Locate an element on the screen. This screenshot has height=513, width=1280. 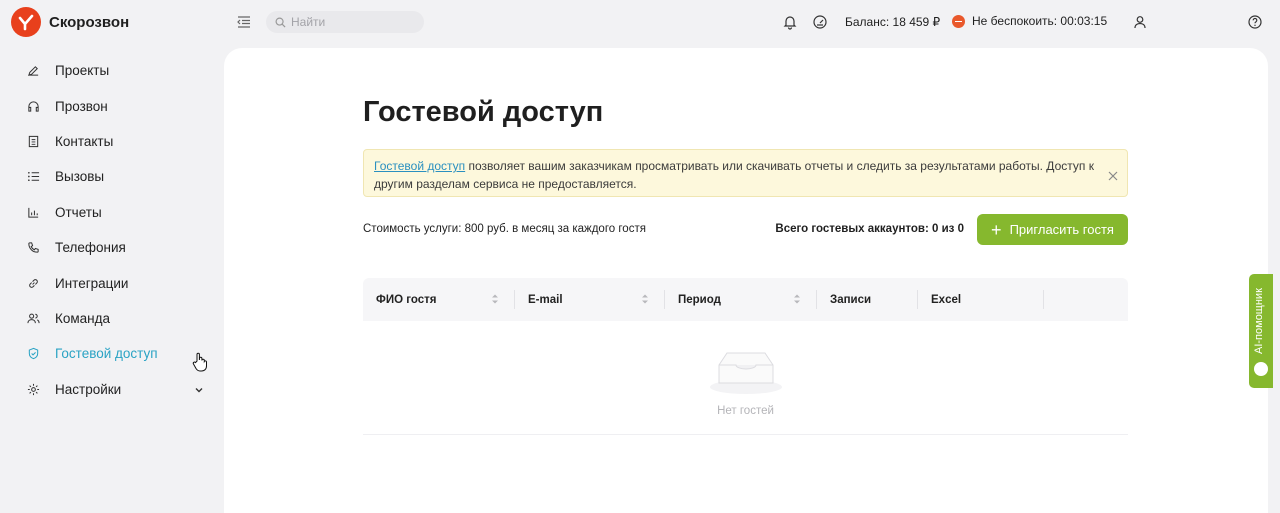
ai-assistant-tab: AI-помощник is located at coordinates (1261, 331).